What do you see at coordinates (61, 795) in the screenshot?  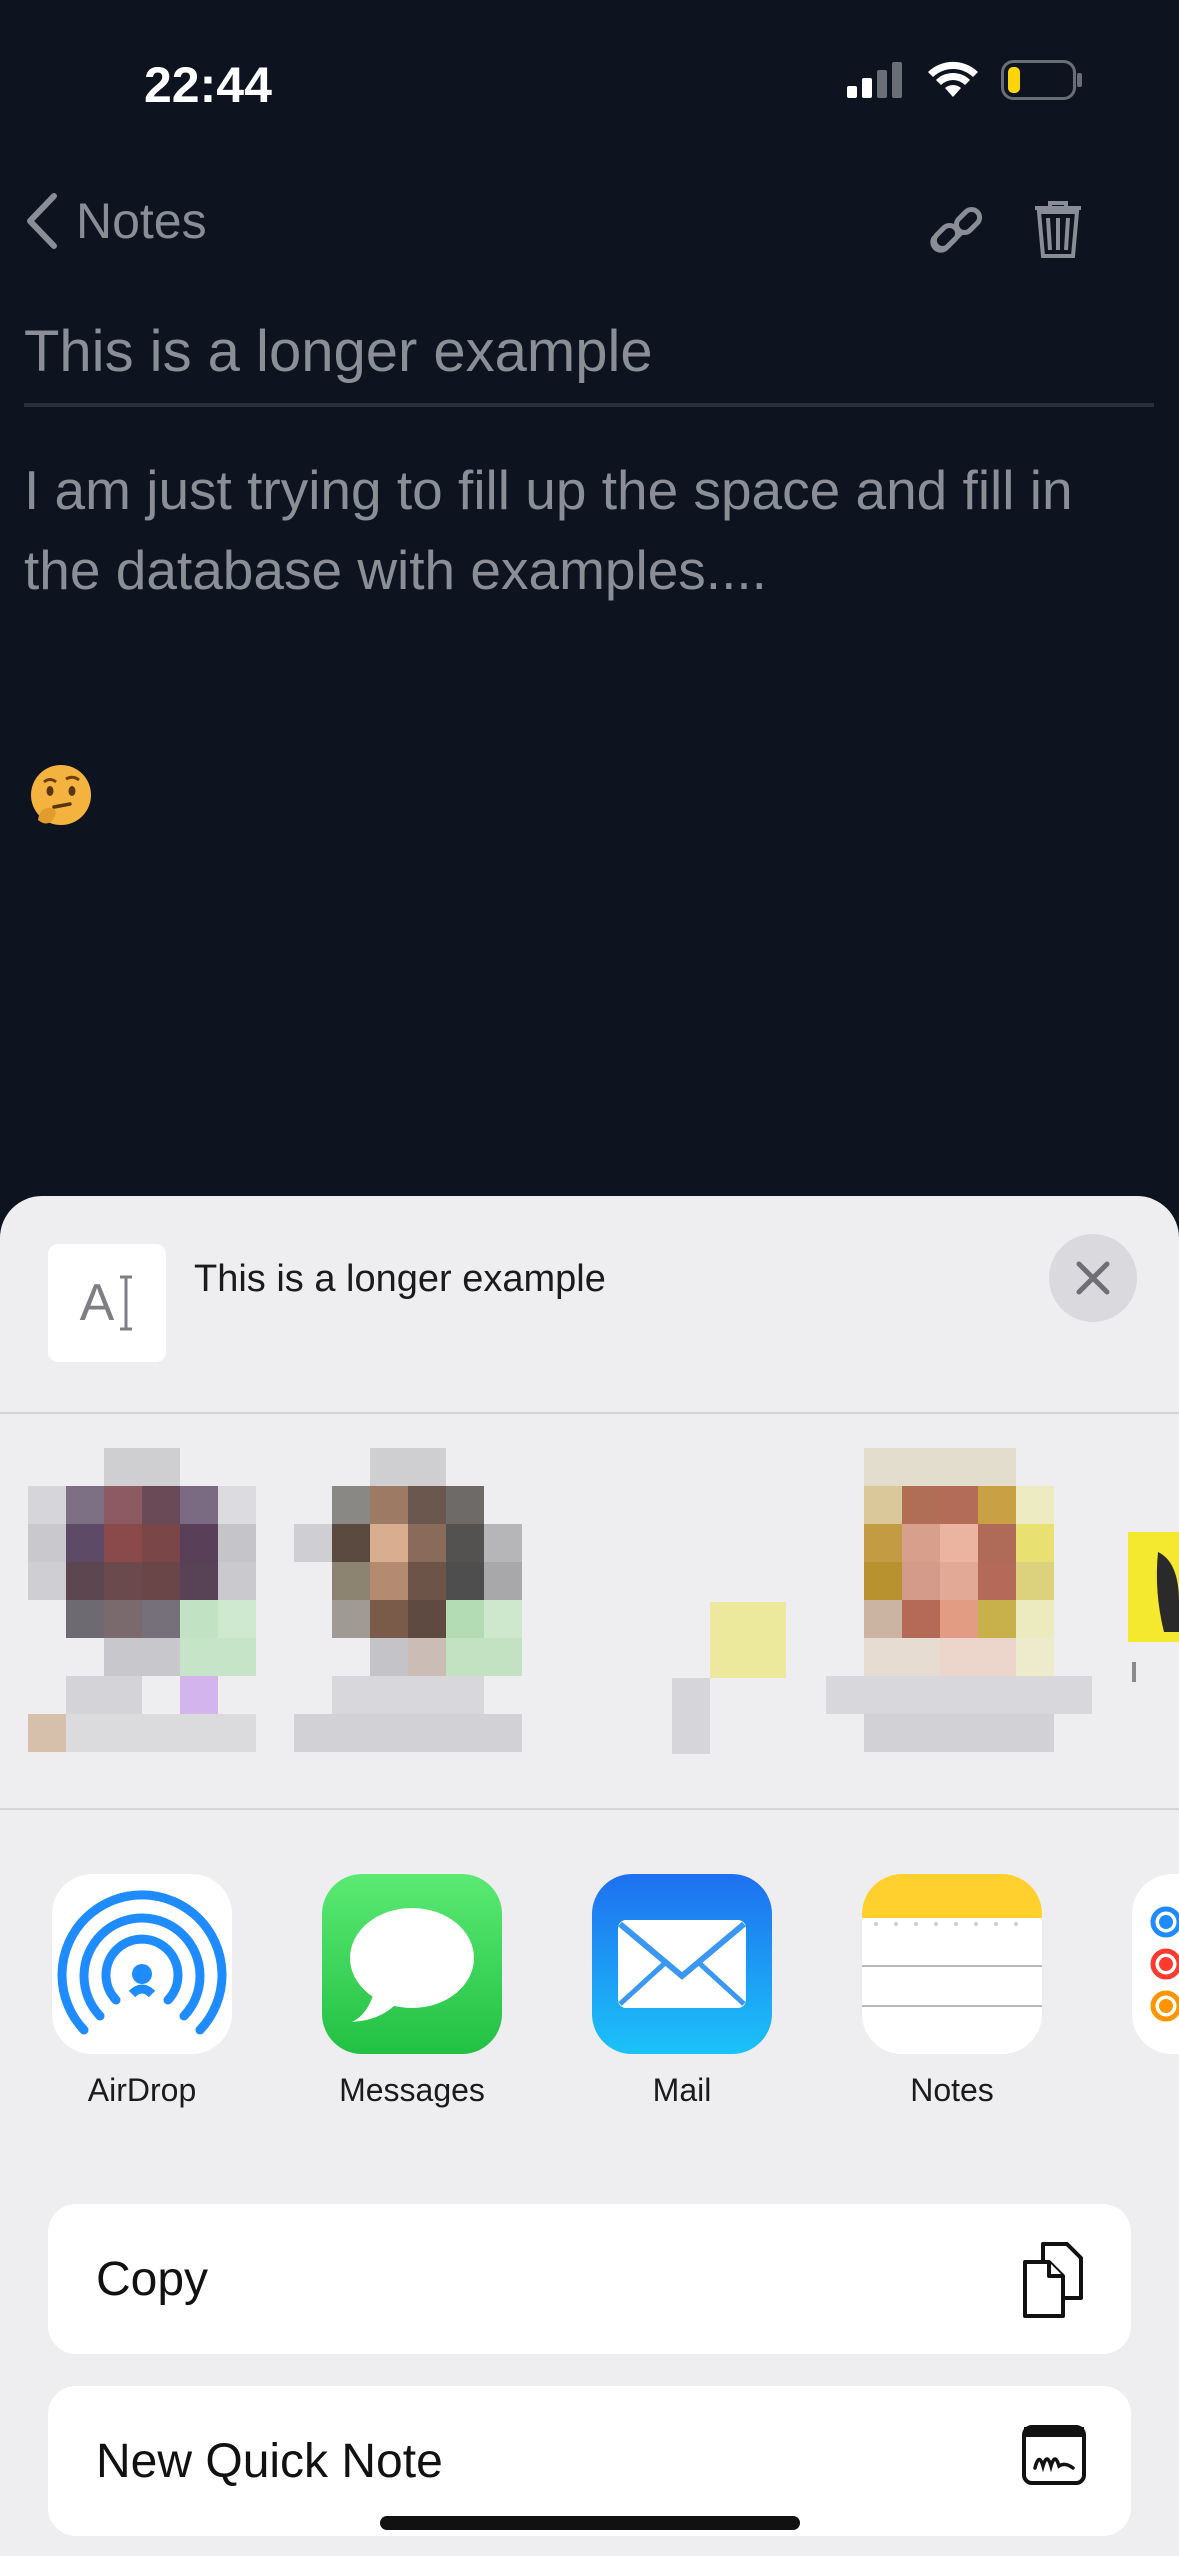 I see `thinking-face-icon` at bounding box center [61, 795].